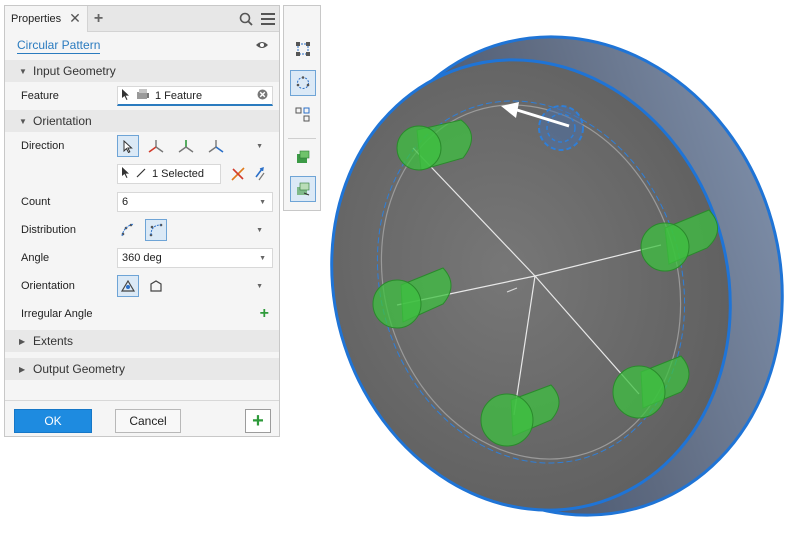 The image size is (800, 550). What do you see at coordinates (98, 19) in the screenshot?
I see `add-tab-icon: +` at bounding box center [98, 19].